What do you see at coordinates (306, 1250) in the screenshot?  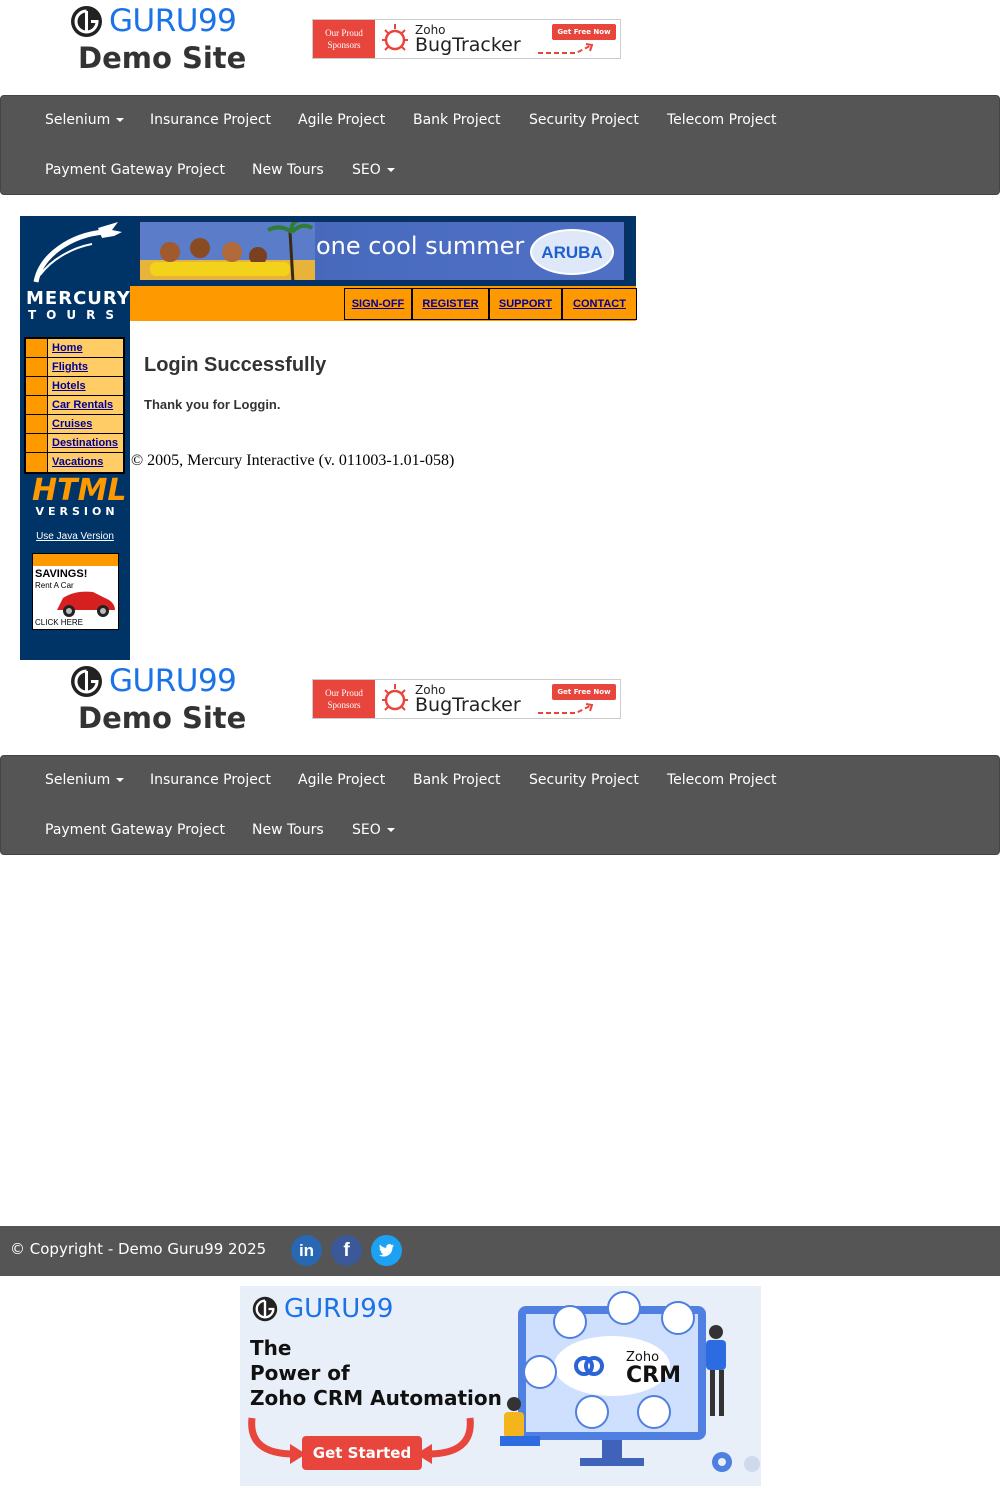 I see `linkedin-icon: in` at bounding box center [306, 1250].